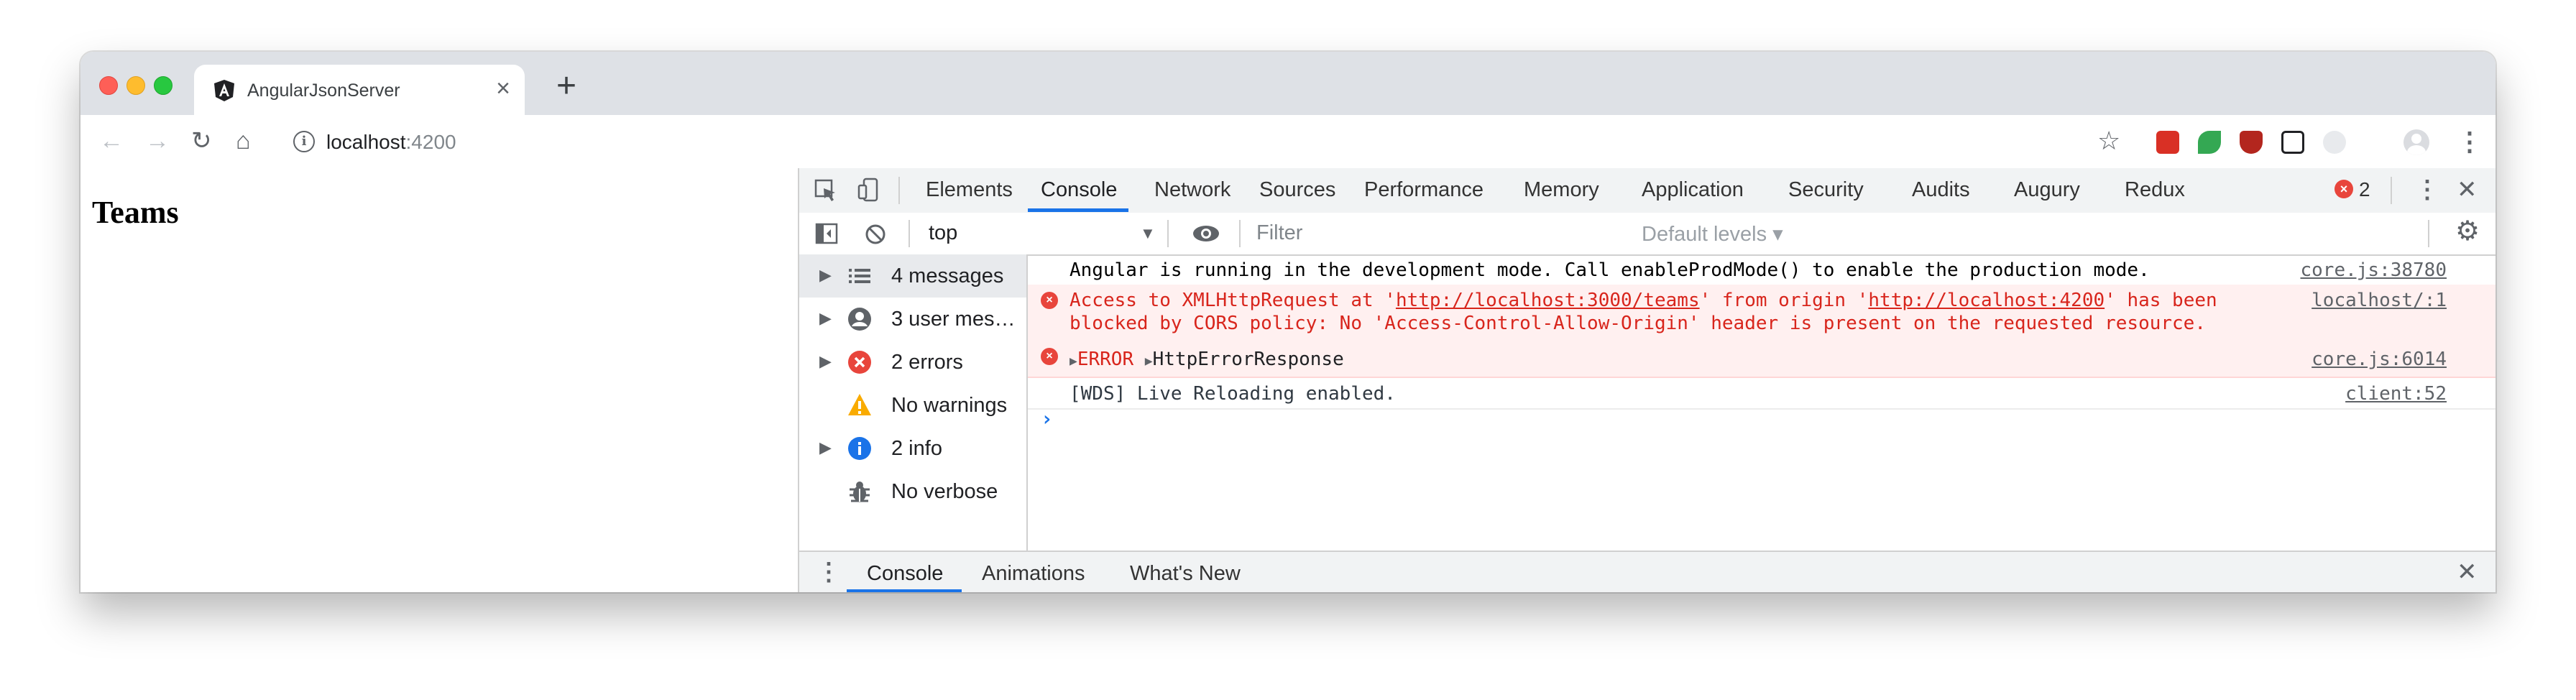 The image size is (2576, 700). I want to click on tab-title: AngularJsonServer, so click(323, 90).